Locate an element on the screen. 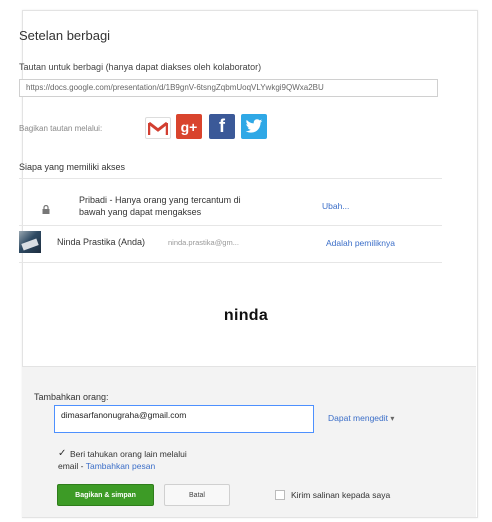 The width and height of the screenshot is (492, 522). google-plus-icon: g+ is located at coordinates (189, 126).